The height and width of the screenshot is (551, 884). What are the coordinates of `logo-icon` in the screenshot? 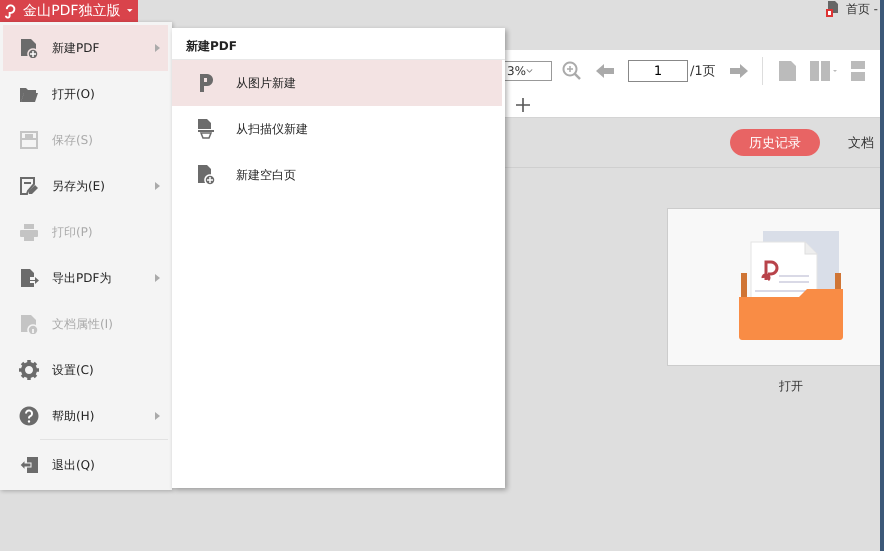 It's located at (11, 11).